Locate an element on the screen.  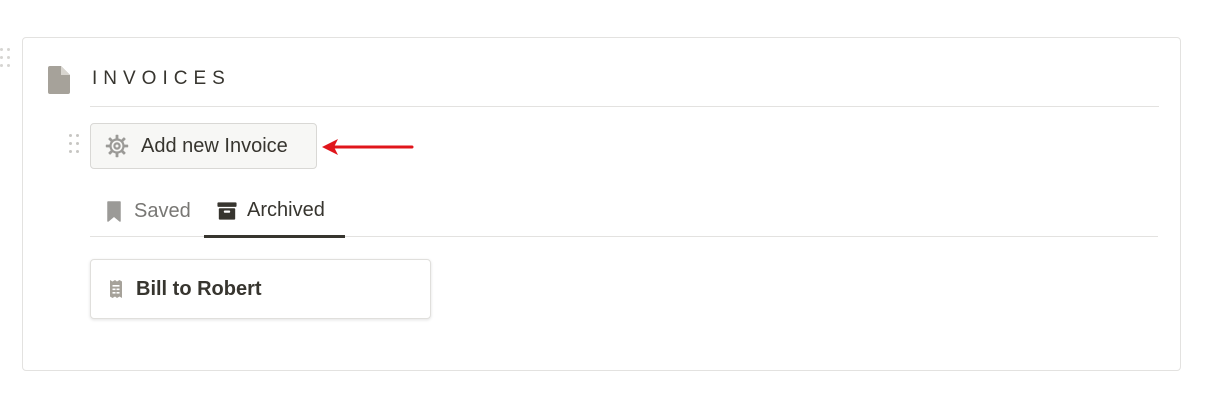
tab-saved: Saved is located at coordinates (147, 211).